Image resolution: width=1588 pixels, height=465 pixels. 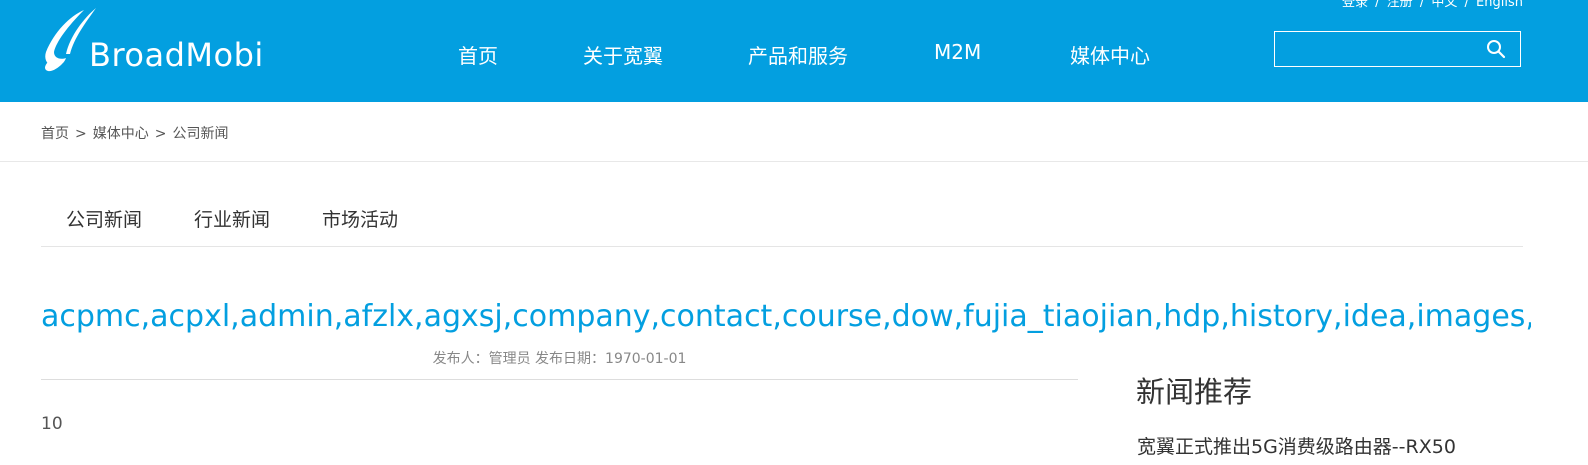 What do you see at coordinates (794, 132) in the screenshot?
I see `breadcrumb-bar: 首页 > 媒体中心 > 公司新闻` at bounding box center [794, 132].